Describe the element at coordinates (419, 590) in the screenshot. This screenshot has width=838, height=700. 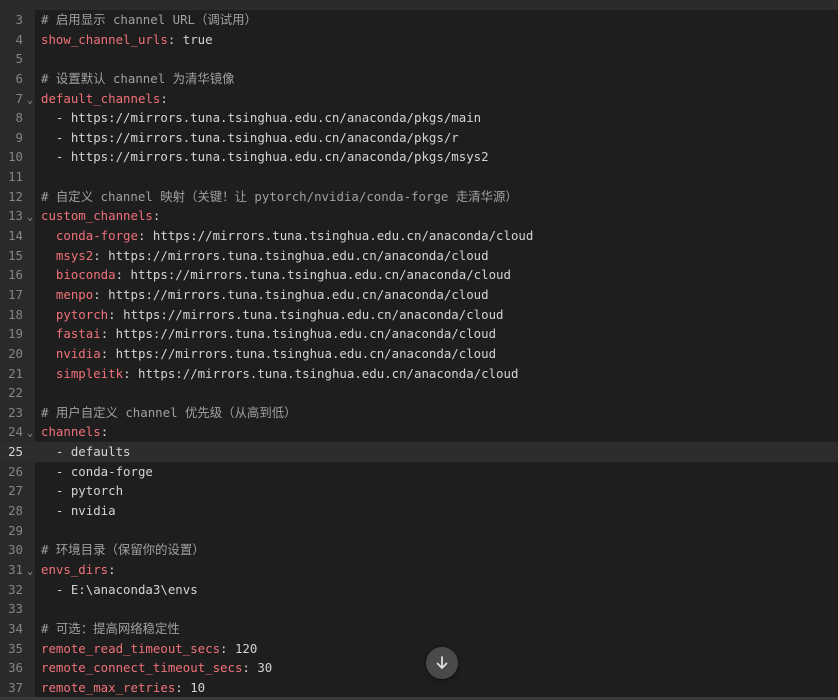
I see `code-line: 32 - E:\anaconda3\envs` at that location.